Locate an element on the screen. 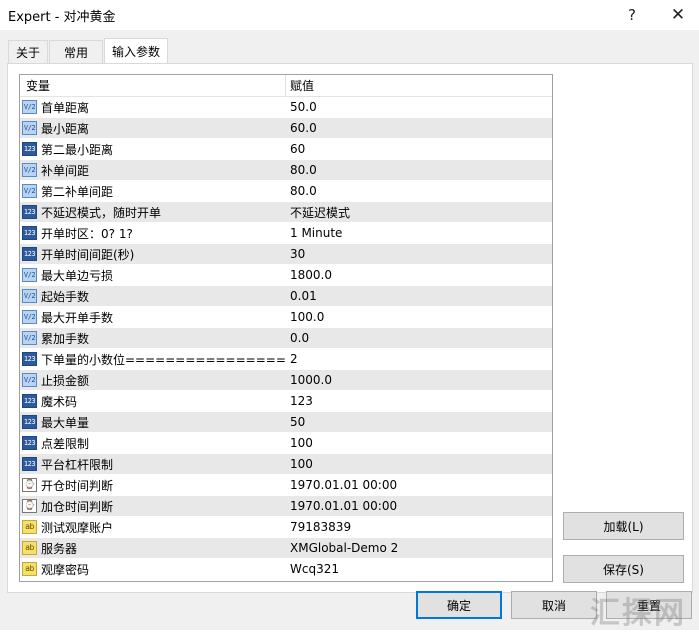 Image resolution: width=699 pixels, height=632 pixels. variable-cell: 123 下单量的小数位=================?.. is located at coordinates (153, 359).